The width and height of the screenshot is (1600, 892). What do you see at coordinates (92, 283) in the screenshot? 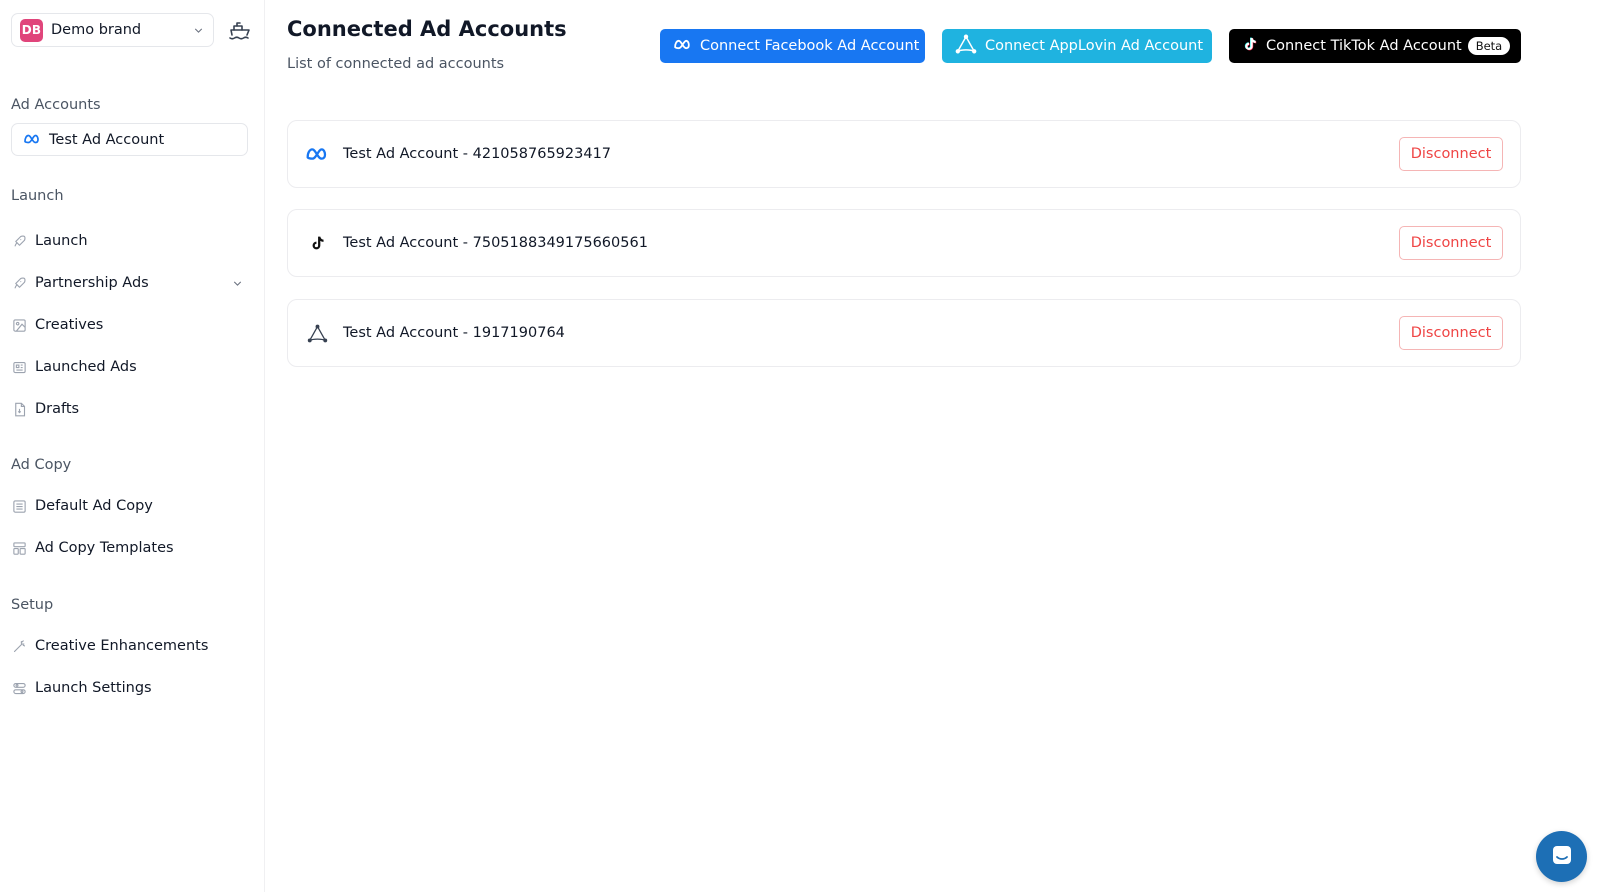
I see `sidebar-item-label: Partnership Ads` at bounding box center [92, 283].